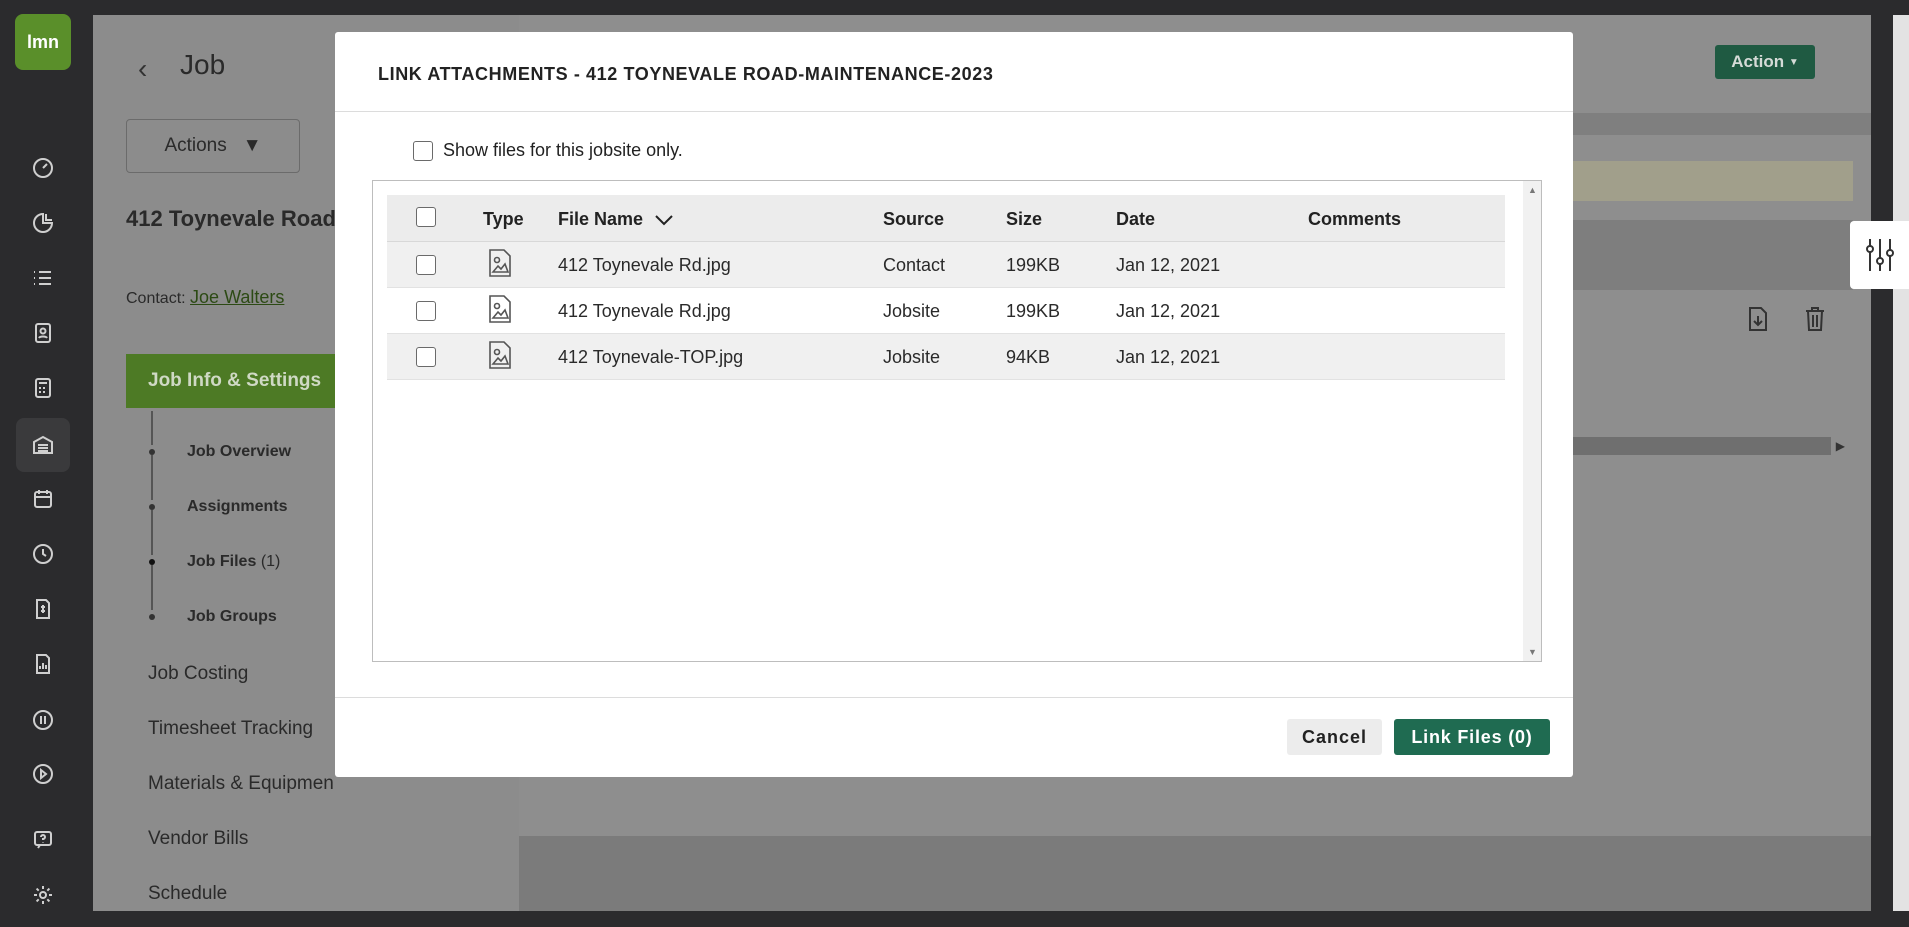 This screenshot has width=1909, height=927. Describe the element at coordinates (43, 445) in the screenshot. I see `jobs-icon` at that location.